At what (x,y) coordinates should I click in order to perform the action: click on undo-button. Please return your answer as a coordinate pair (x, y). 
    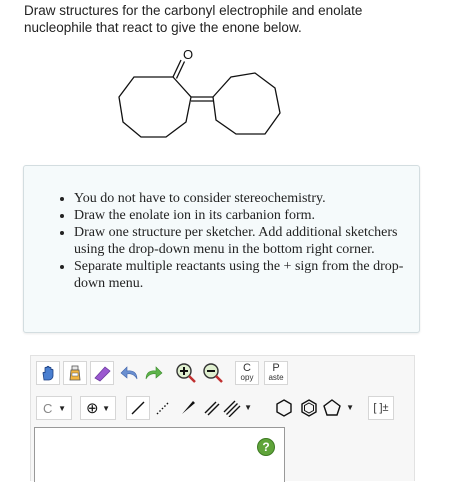
    Looking at the image, I should click on (130, 373).